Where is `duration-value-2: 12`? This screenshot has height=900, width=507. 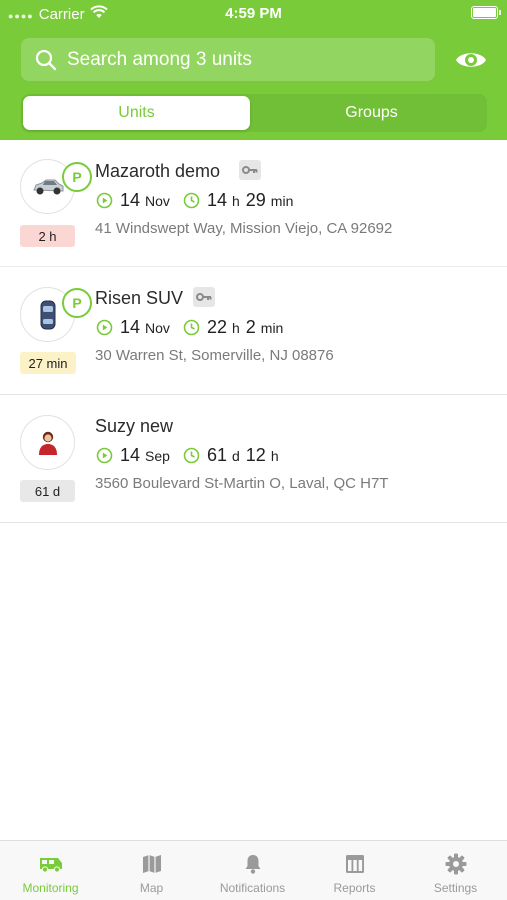
duration-value-2: 12 is located at coordinates (255, 455).